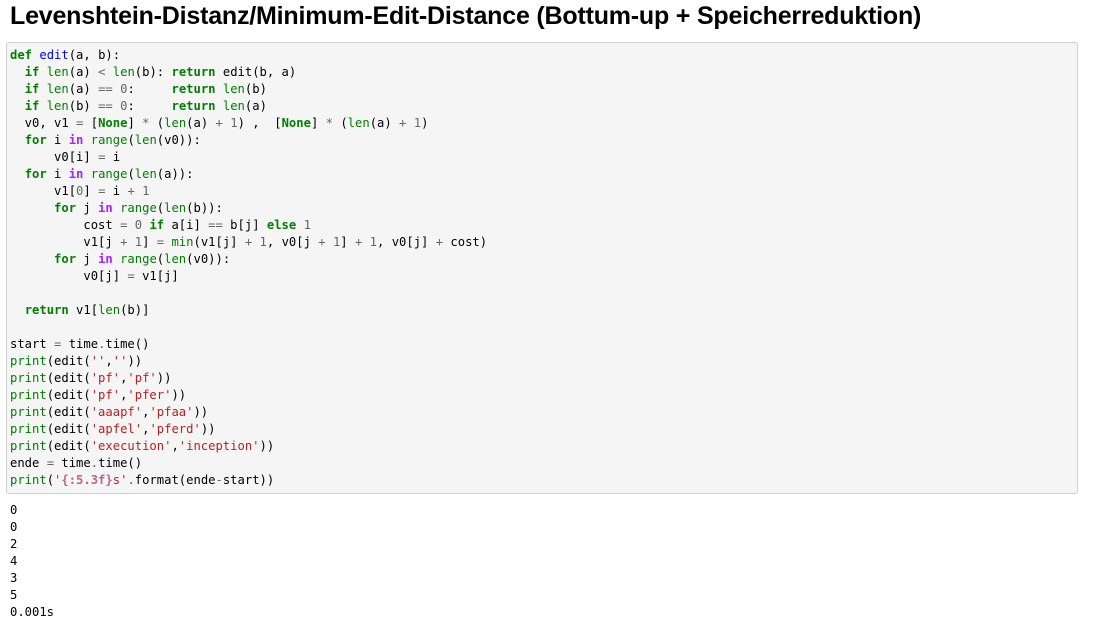 Image resolution: width=1095 pixels, height=627 pixels. What do you see at coordinates (80, 344) in the screenshot?
I see `code-token: time` at bounding box center [80, 344].